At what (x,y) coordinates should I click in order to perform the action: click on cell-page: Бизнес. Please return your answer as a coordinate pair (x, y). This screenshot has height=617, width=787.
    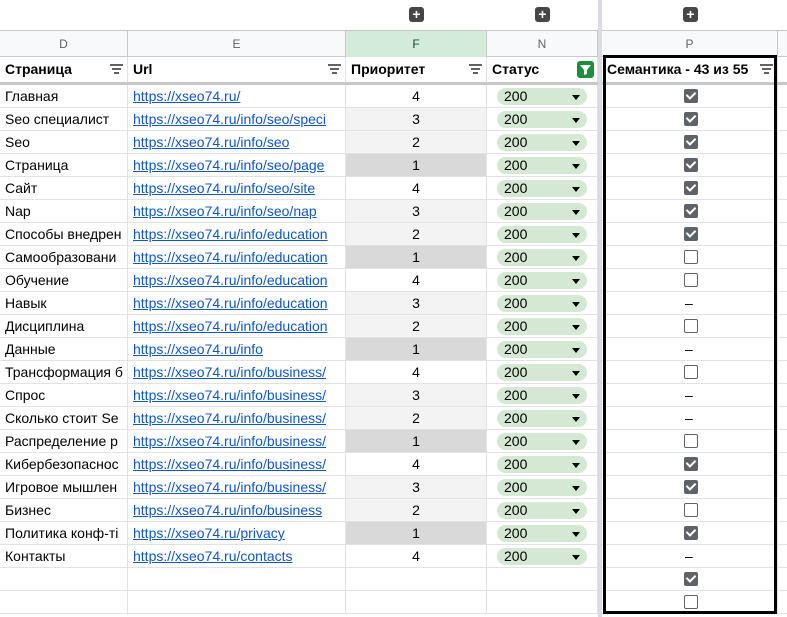
    Looking at the image, I should click on (64, 510).